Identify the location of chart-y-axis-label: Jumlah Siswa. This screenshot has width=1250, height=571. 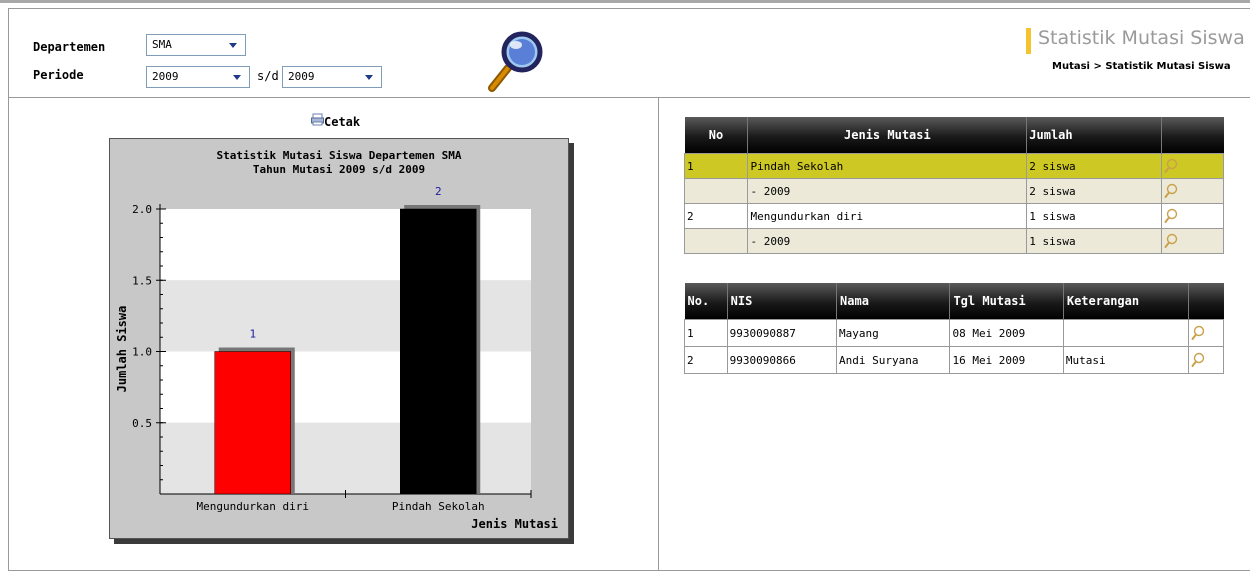
(122, 349).